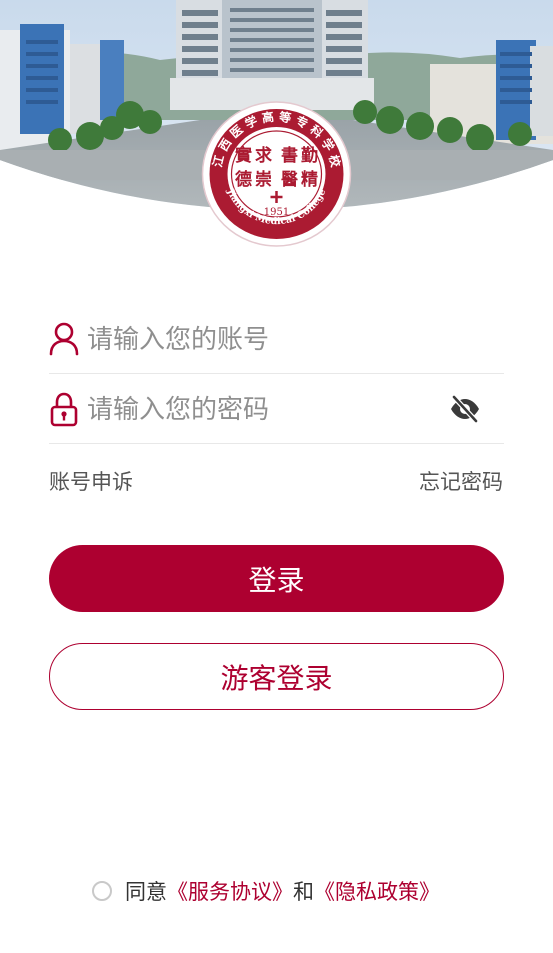  What do you see at coordinates (377, 891) in the screenshot?
I see `privacy-policy-link: 《隐私政策》` at bounding box center [377, 891].